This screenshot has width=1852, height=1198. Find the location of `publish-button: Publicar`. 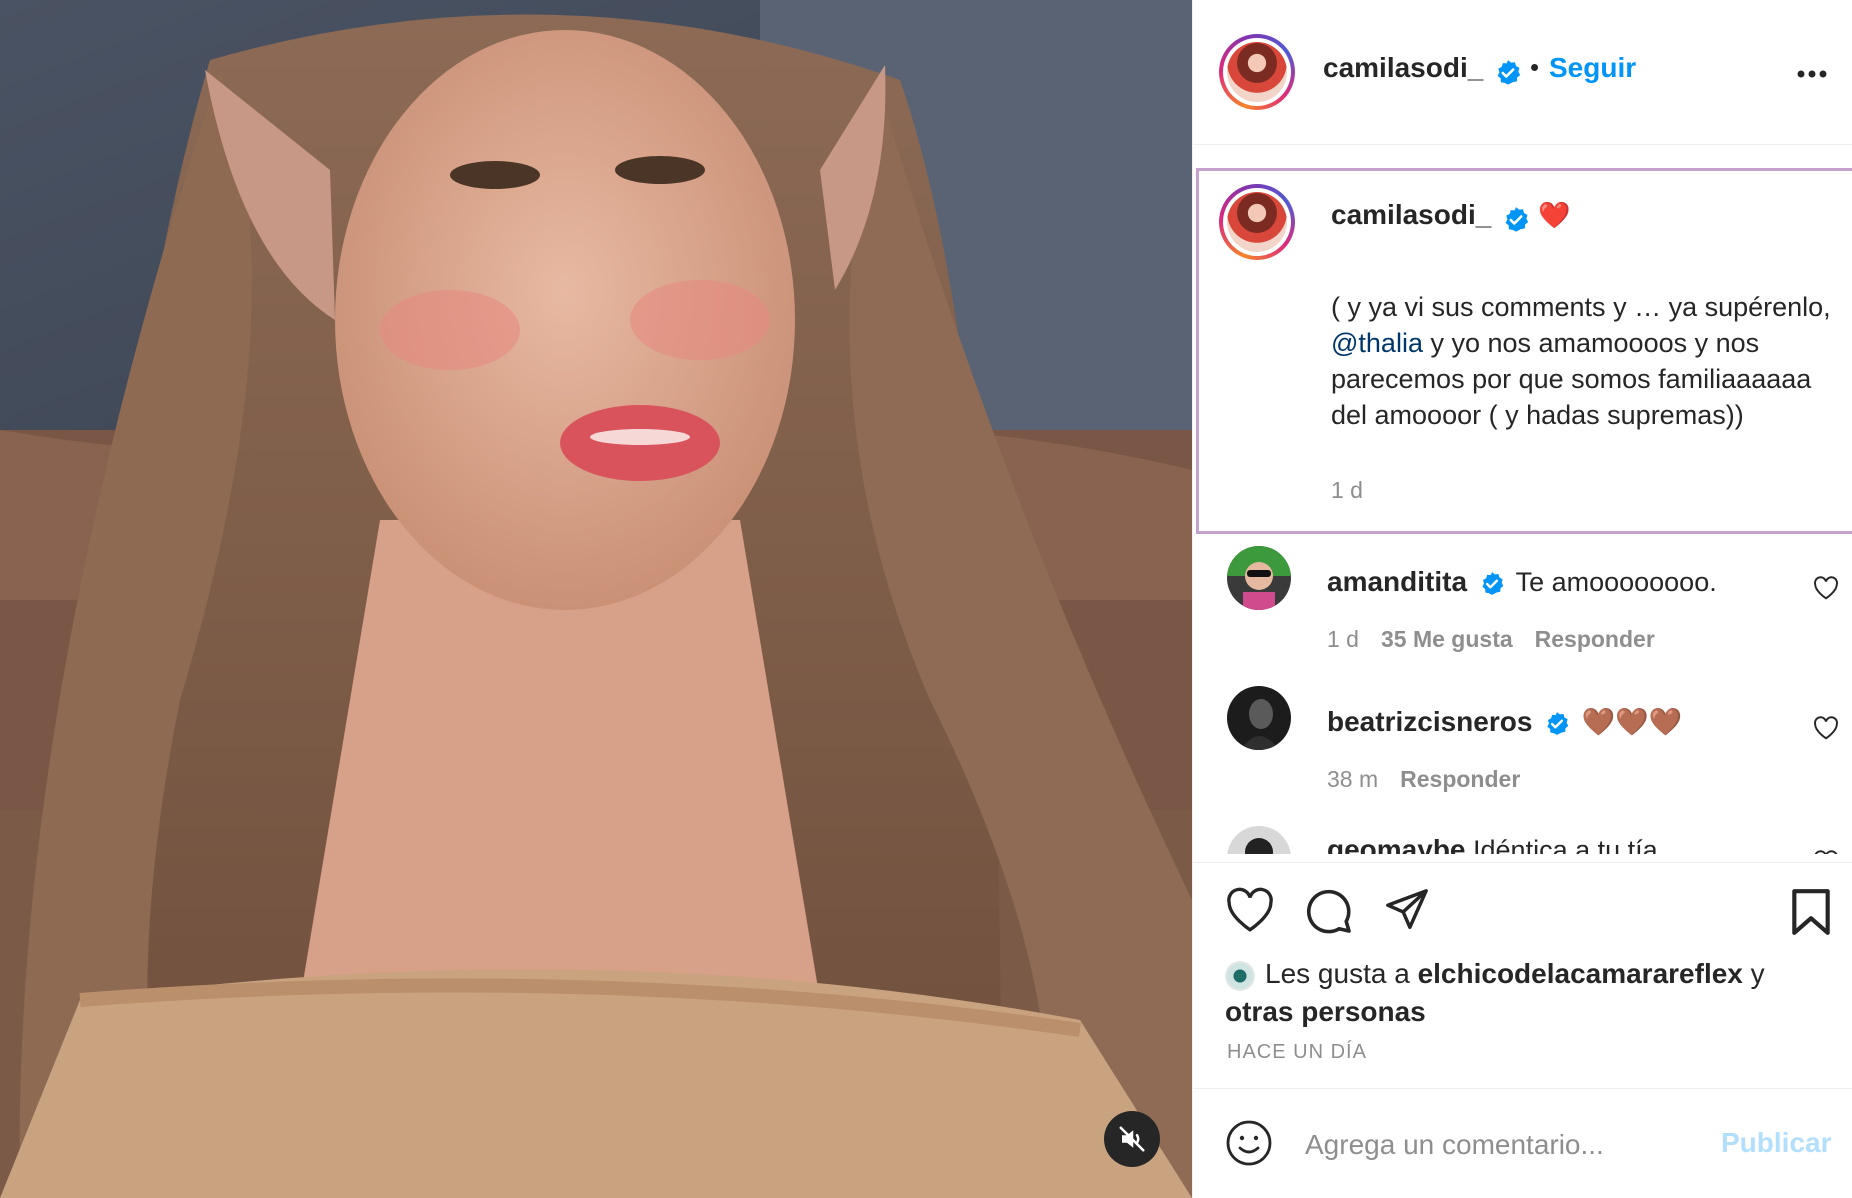

publish-button: Publicar is located at coordinates (1776, 1143).